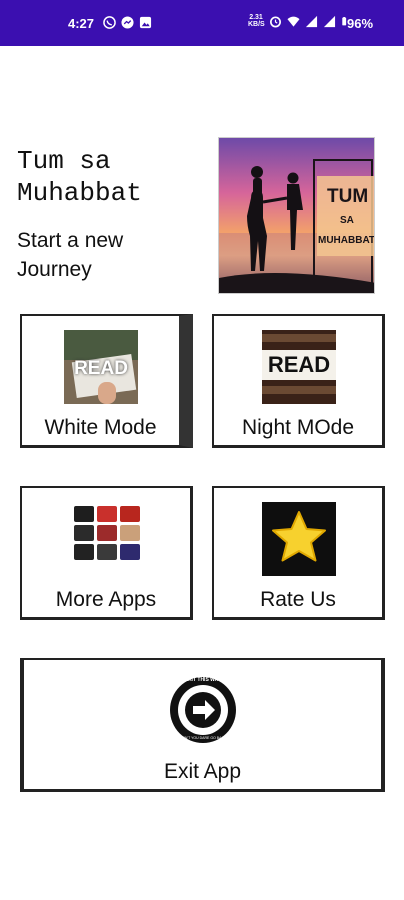 This screenshot has width=404, height=900. Describe the element at coordinates (202, 771) in the screenshot. I see `exit-app-label: Exit App` at that location.